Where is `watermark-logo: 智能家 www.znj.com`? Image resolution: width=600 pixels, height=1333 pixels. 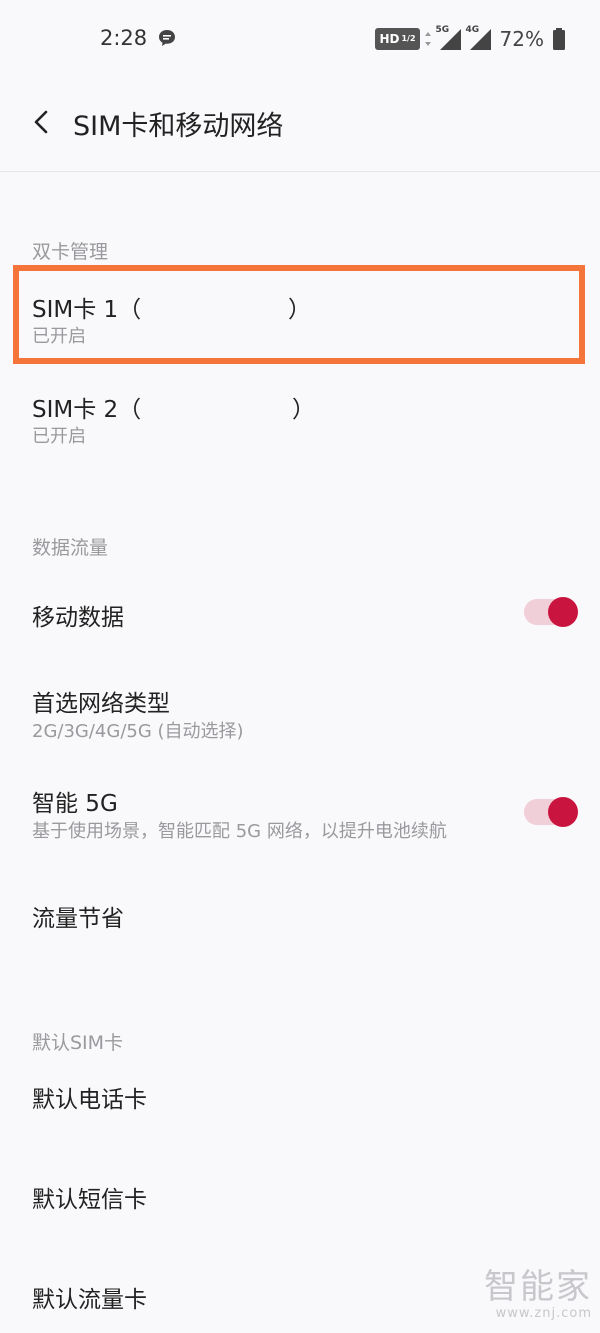
watermark-logo: 智能家 www.znj.com is located at coordinates (538, 1294).